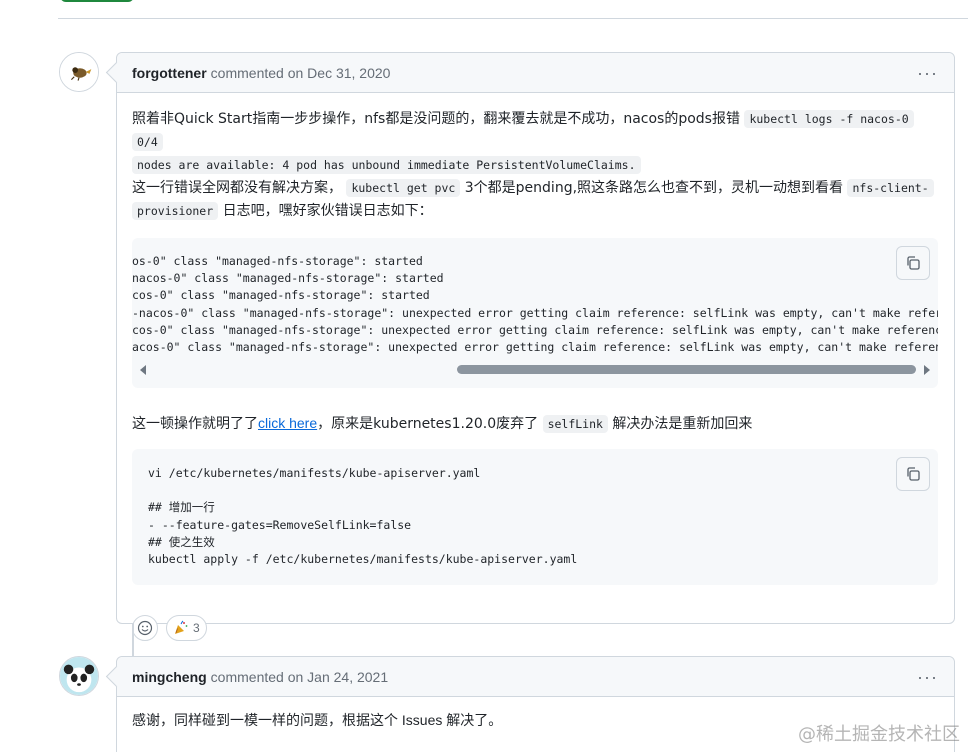  What do you see at coordinates (169, 677) in the screenshot?
I see `comment-author: mingcheng` at bounding box center [169, 677].